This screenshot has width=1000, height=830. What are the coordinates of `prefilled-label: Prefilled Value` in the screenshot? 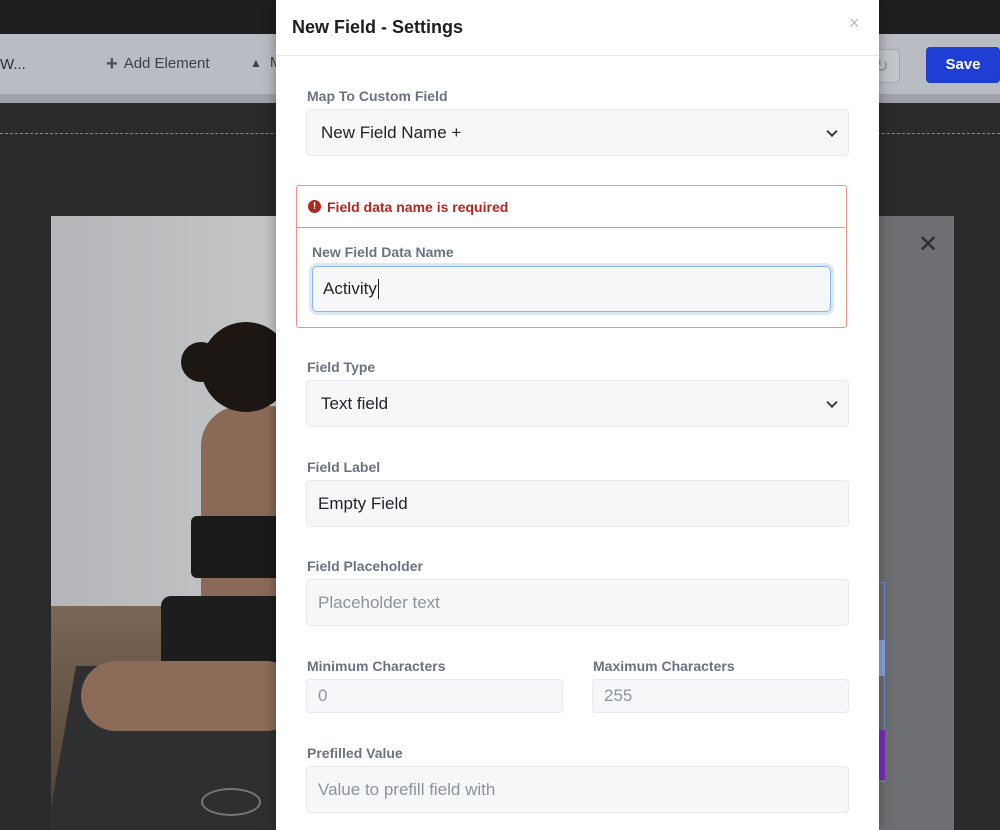 It's located at (355, 753).